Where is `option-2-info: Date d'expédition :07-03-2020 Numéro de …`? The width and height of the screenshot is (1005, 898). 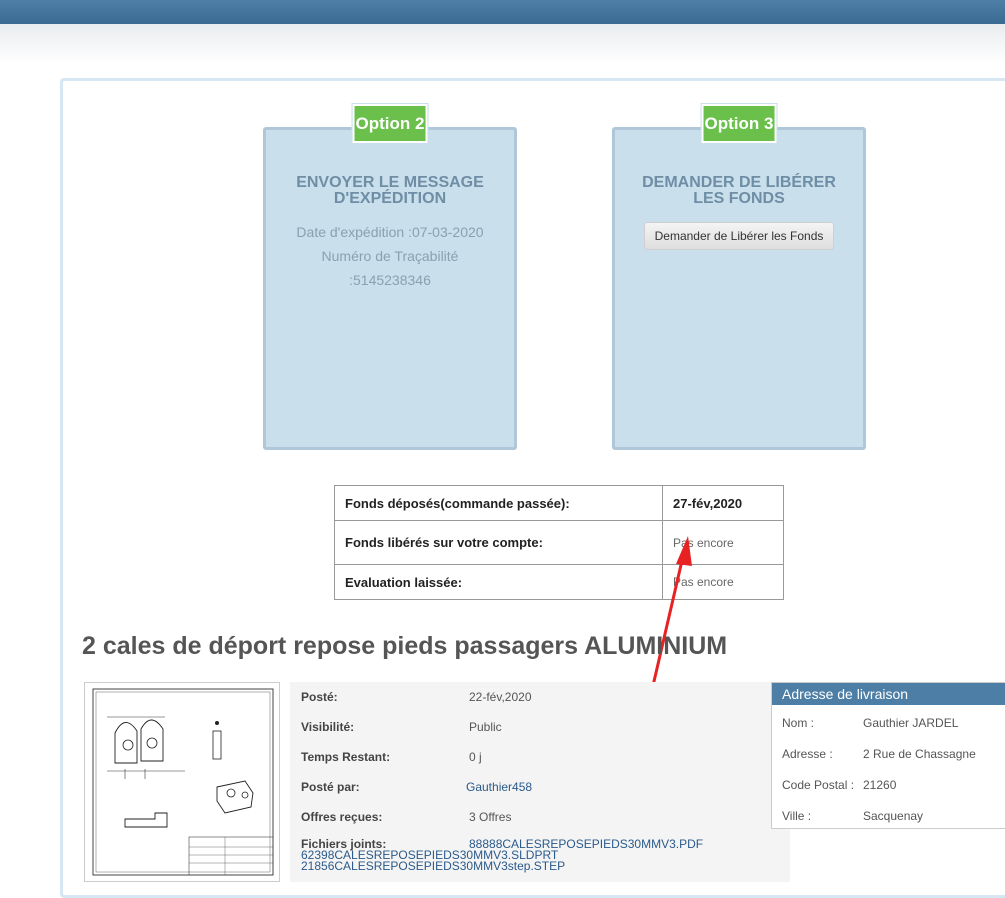 option-2-info: Date d'expédition :07-03-2020 Numéro de … is located at coordinates (390, 256).